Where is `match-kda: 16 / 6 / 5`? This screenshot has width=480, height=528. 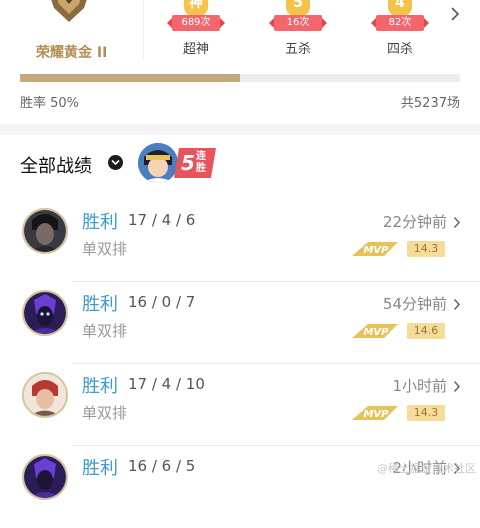
match-kda: 16 / 6 / 5 is located at coordinates (162, 466).